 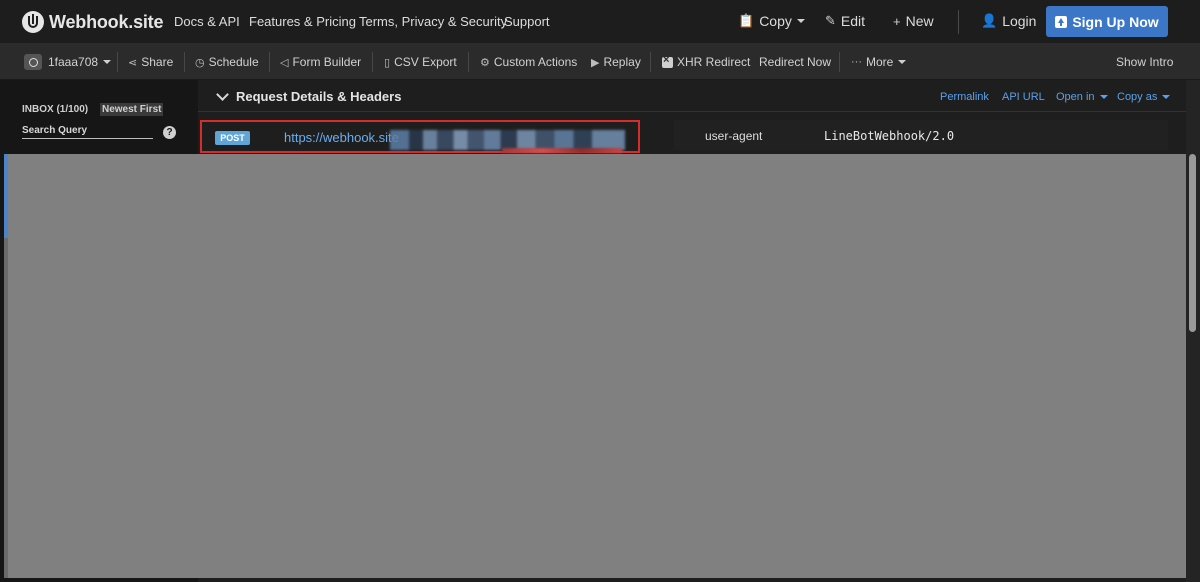 I want to click on upload-icon, so click(x=1061, y=21).